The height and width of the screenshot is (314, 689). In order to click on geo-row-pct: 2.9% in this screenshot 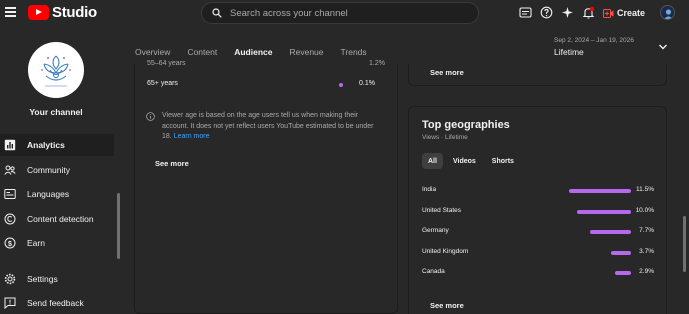, I will do `click(646, 271)`.